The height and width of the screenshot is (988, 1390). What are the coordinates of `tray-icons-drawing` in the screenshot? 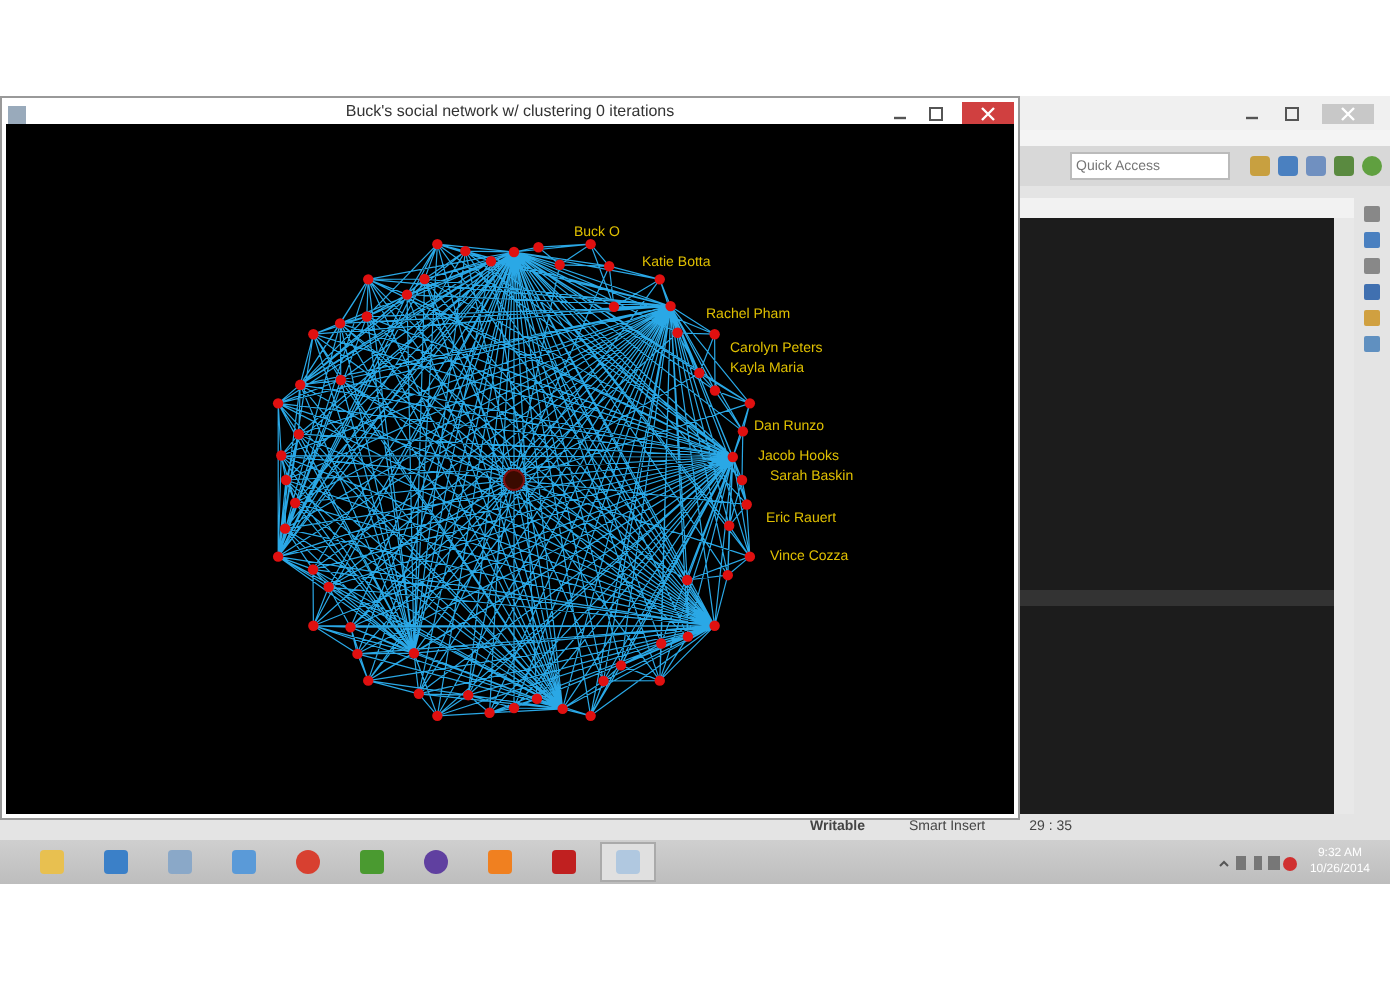 It's located at (1257, 862).